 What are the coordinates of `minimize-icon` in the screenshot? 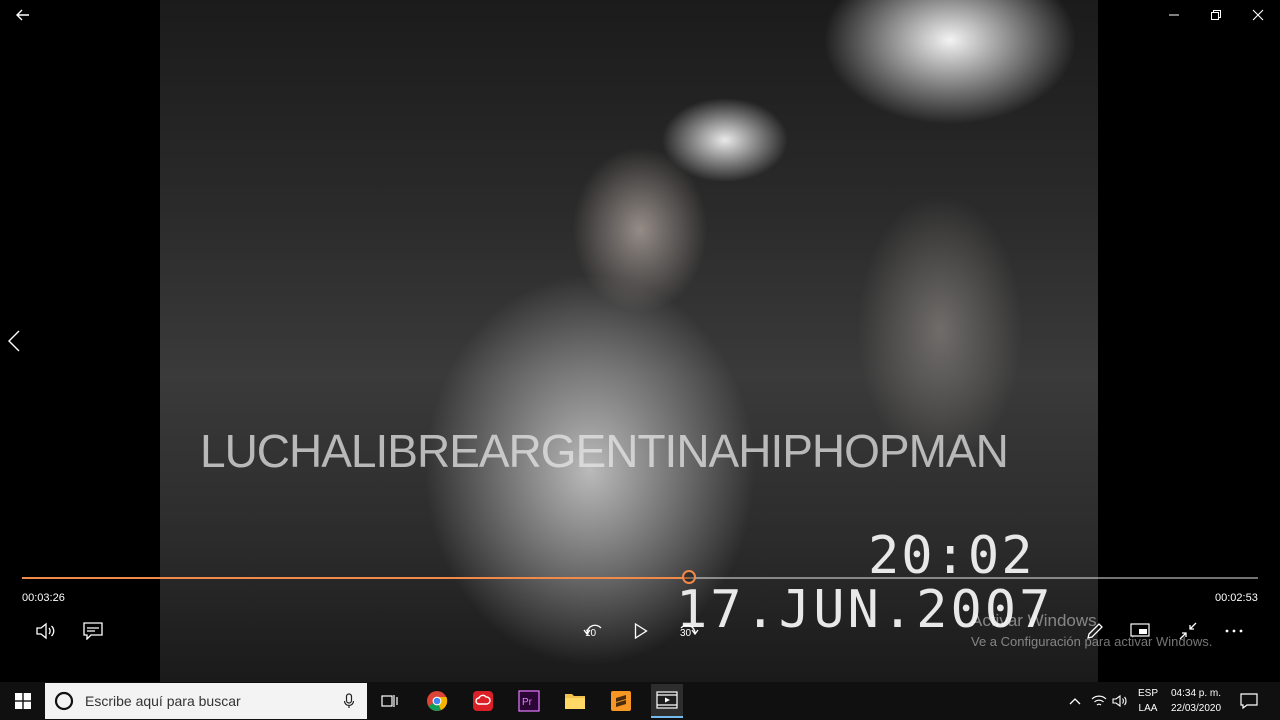 It's located at (1174, 15).